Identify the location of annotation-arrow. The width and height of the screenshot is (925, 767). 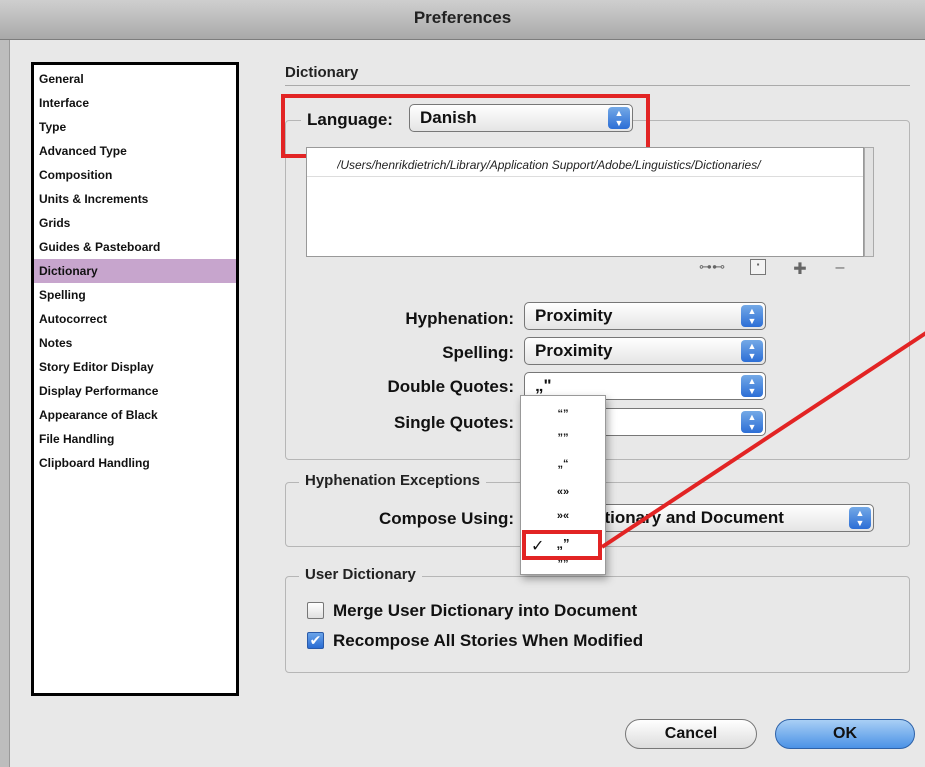
(762, 440).